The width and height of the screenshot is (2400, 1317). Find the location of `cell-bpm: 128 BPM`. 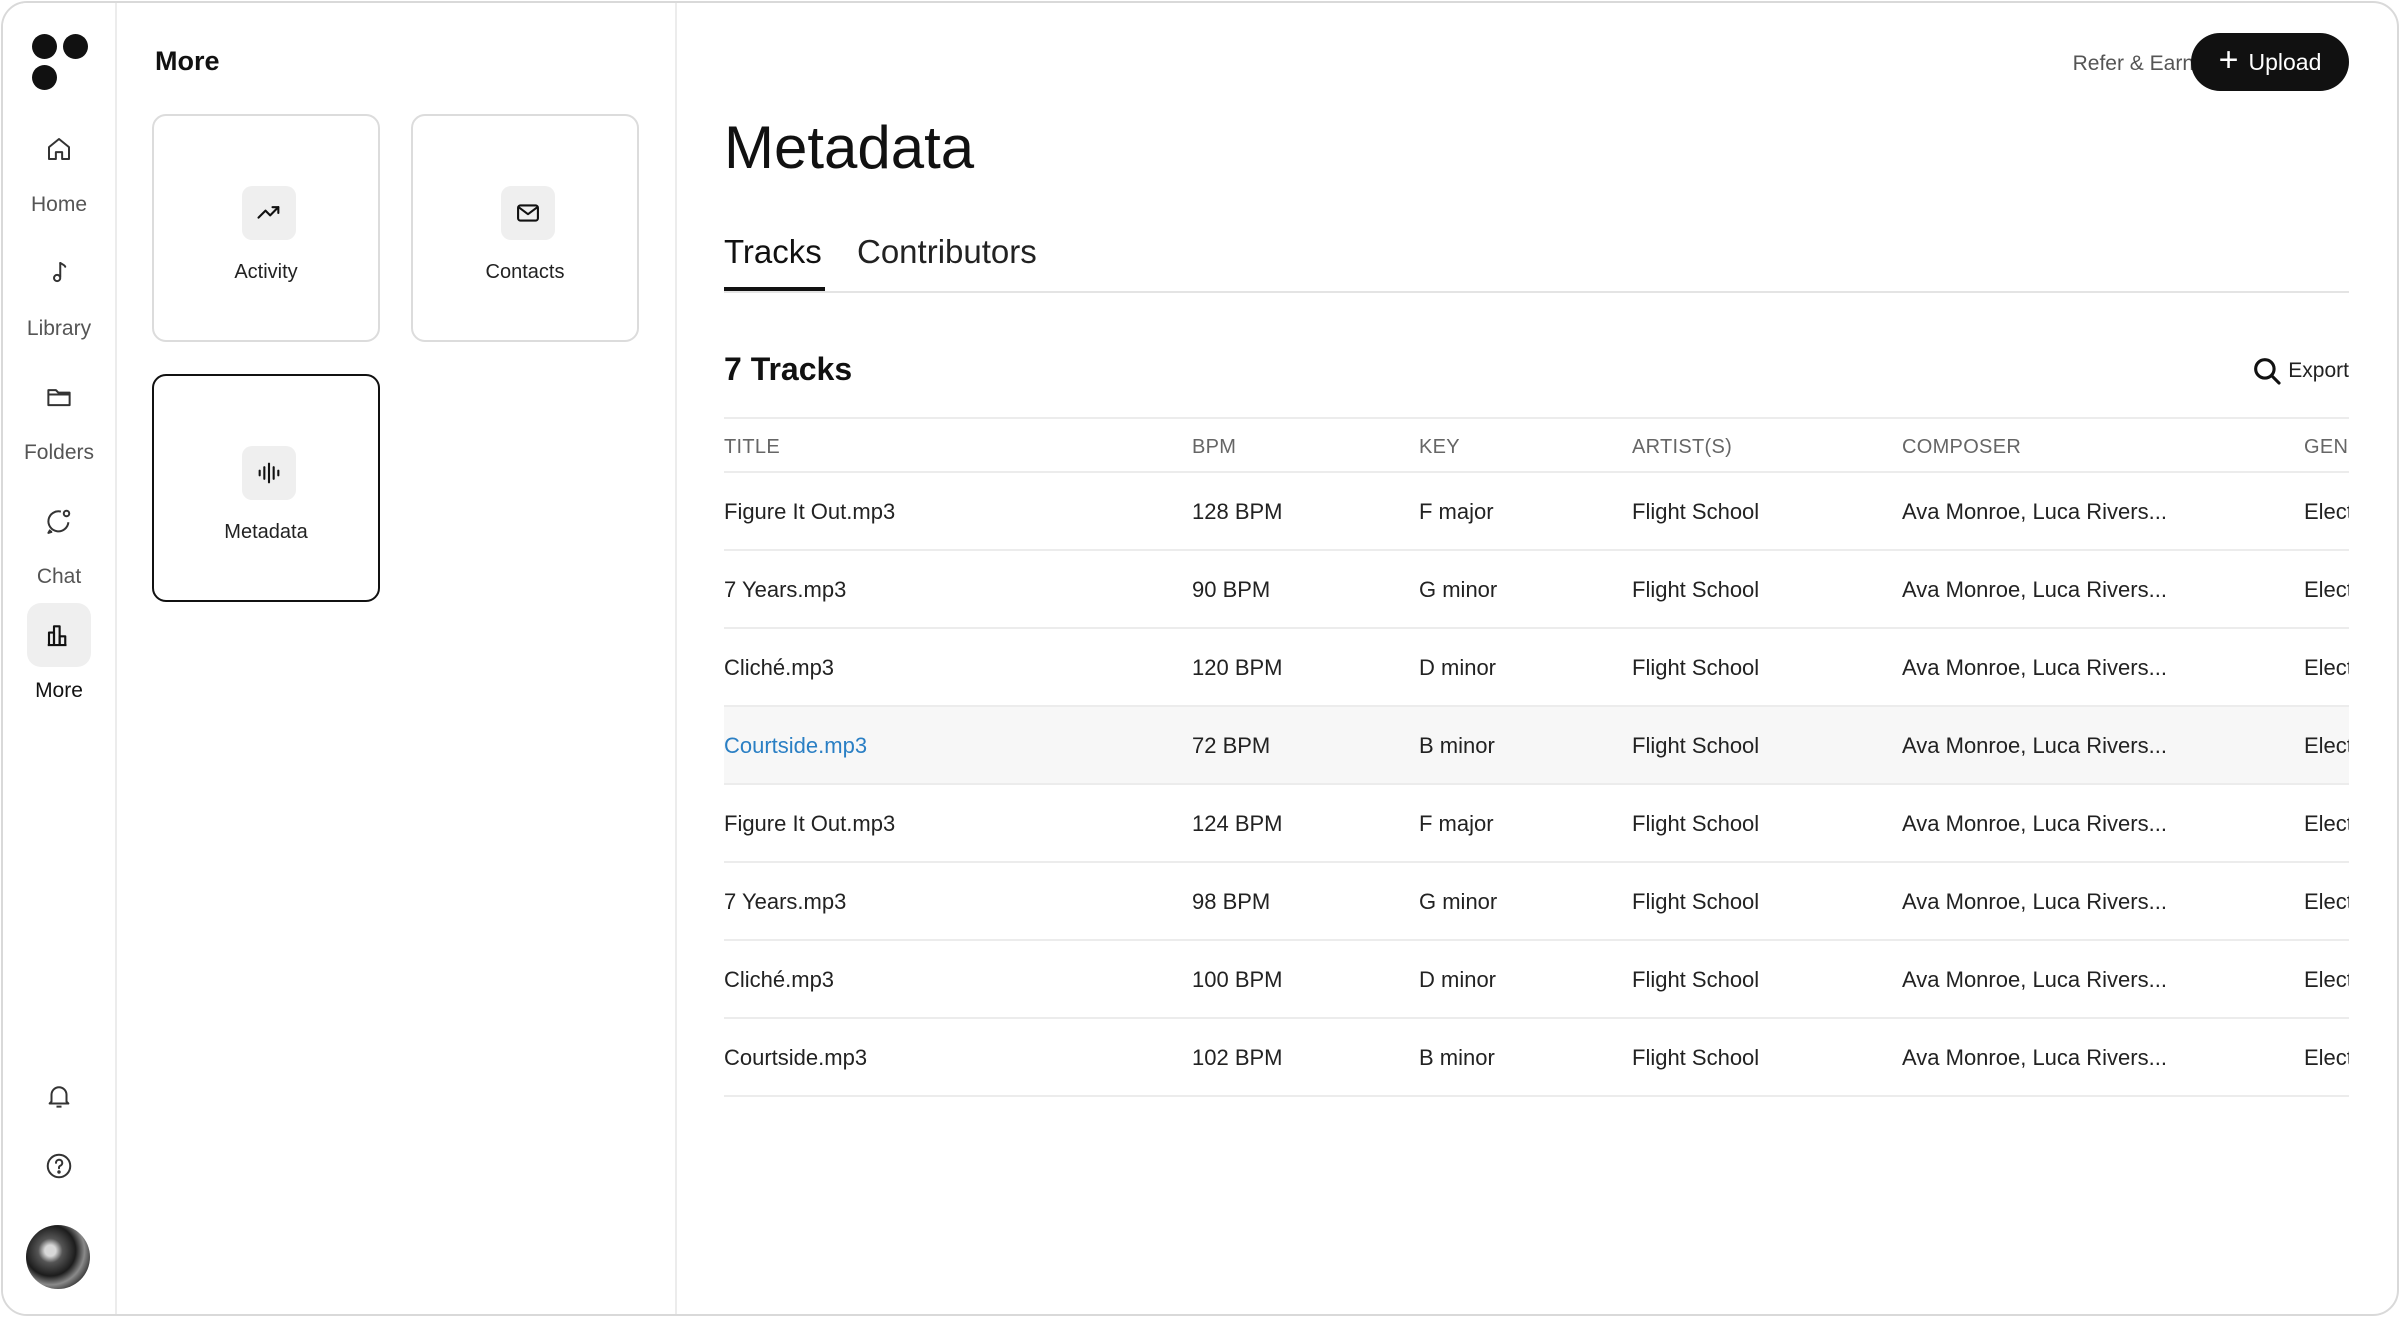

cell-bpm: 128 BPM is located at coordinates (1237, 511).